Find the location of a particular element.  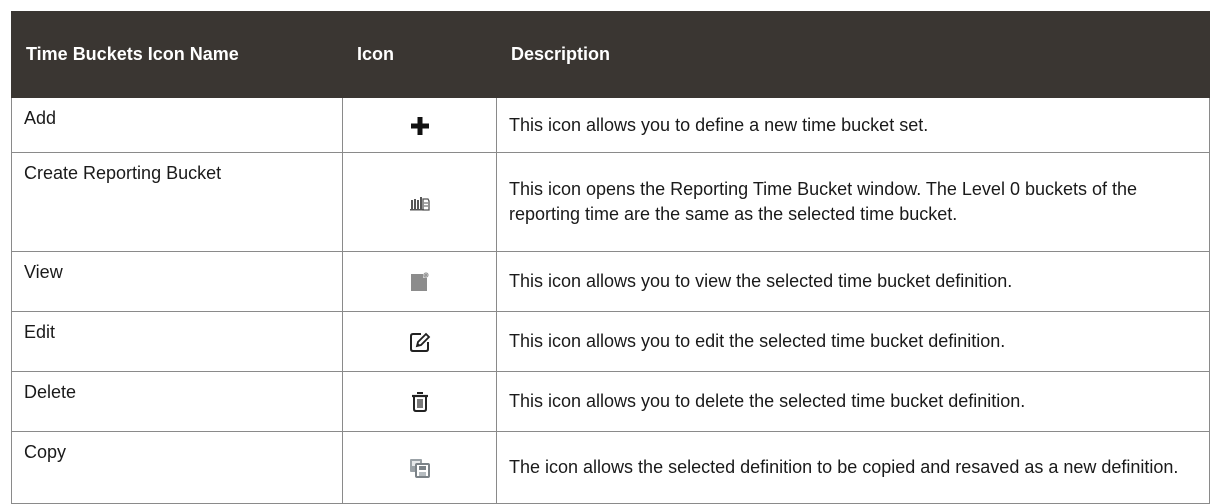

row-name: Copy is located at coordinates (177, 467).